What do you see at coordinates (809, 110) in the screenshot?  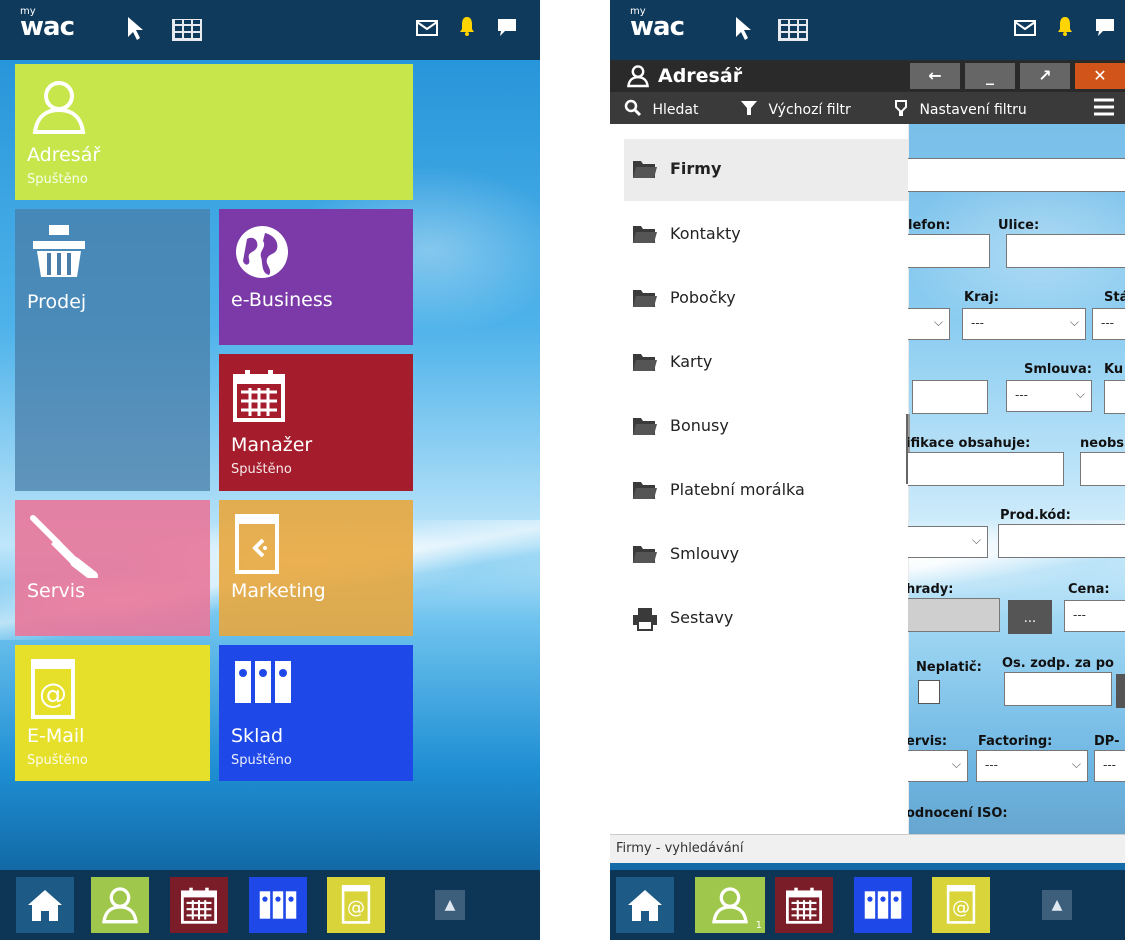 I see `default-filter-label: Výchozí filtr` at bounding box center [809, 110].